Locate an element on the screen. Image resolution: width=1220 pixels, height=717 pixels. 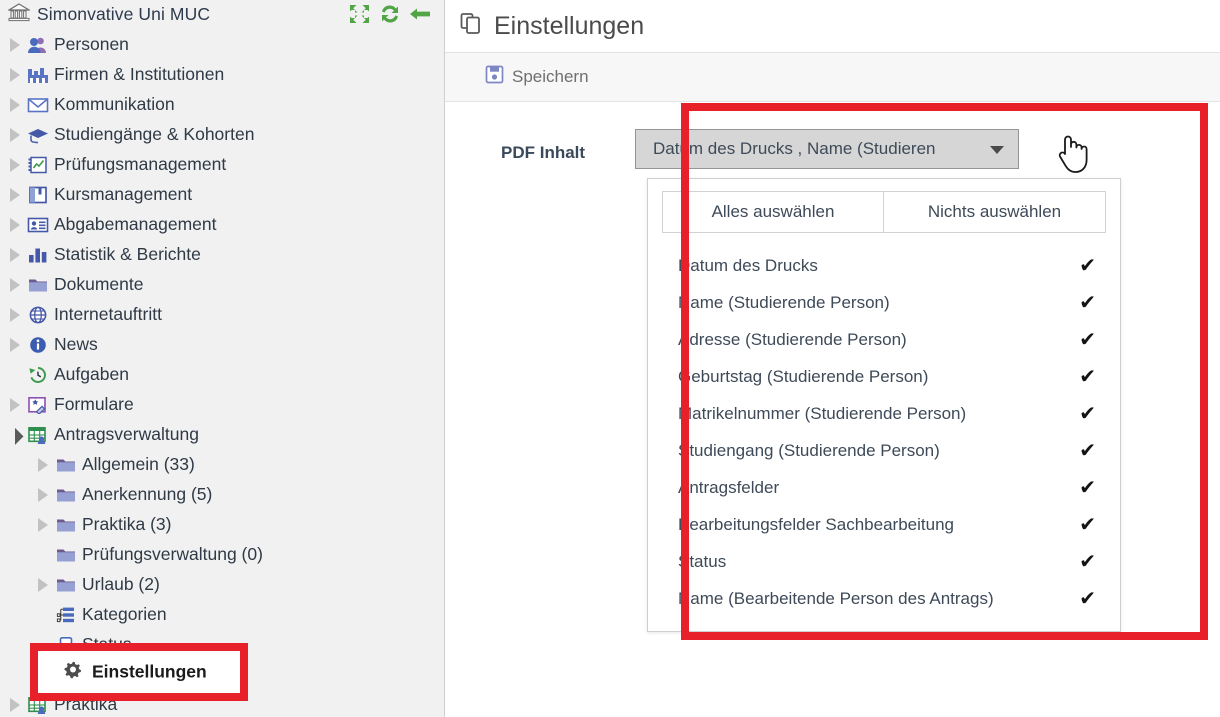
select-all-button: Alles auswählen is located at coordinates (773, 212).